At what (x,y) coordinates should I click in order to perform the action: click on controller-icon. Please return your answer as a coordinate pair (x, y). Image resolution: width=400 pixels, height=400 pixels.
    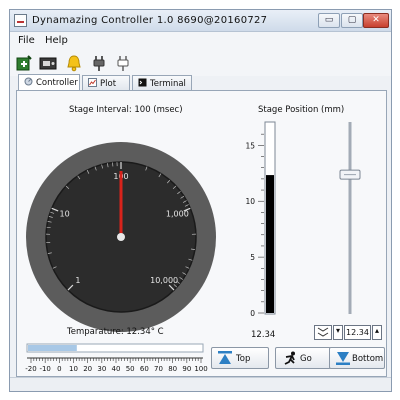
    Looking at the image, I should click on (28, 81).